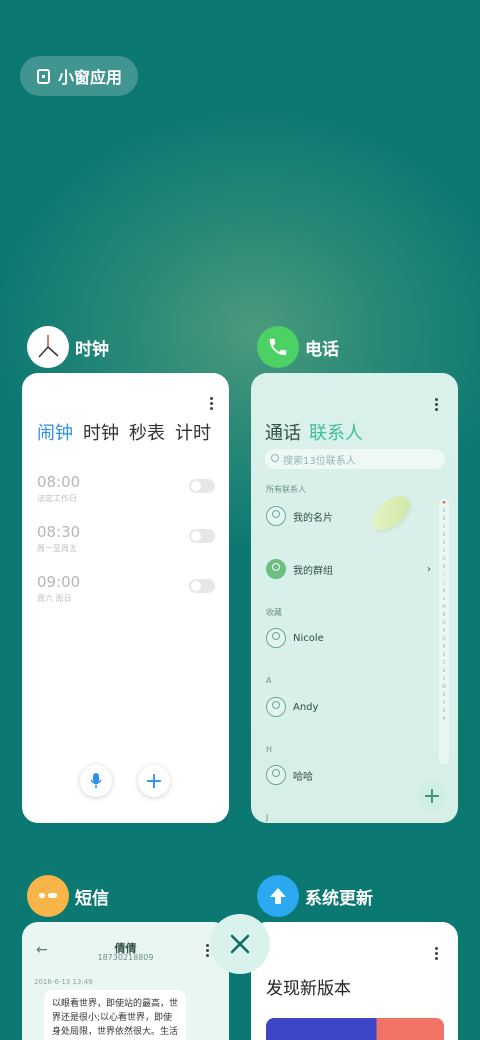 The width and height of the screenshot is (480, 1040). Describe the element at coordinates (444, 671) in the screenshot. I see `alphabet-index-letter: U` at that location.